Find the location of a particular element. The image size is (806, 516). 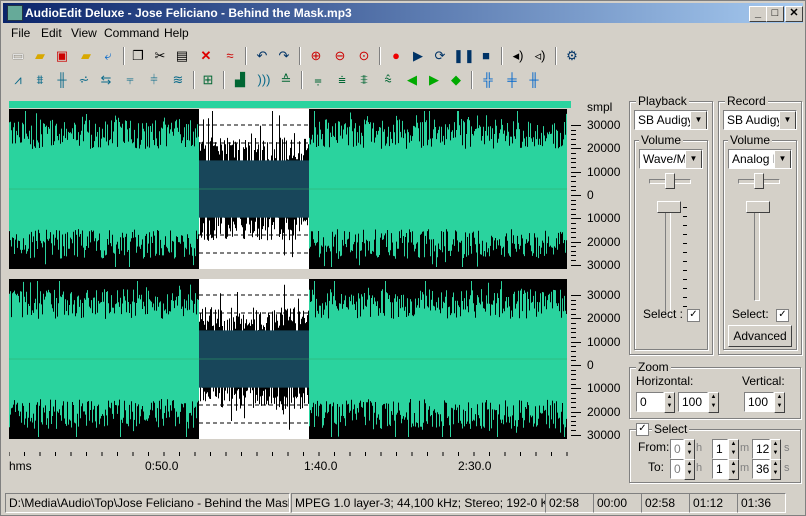

select-enable-checkbox: ✓ is located at coordinates (642, 429).